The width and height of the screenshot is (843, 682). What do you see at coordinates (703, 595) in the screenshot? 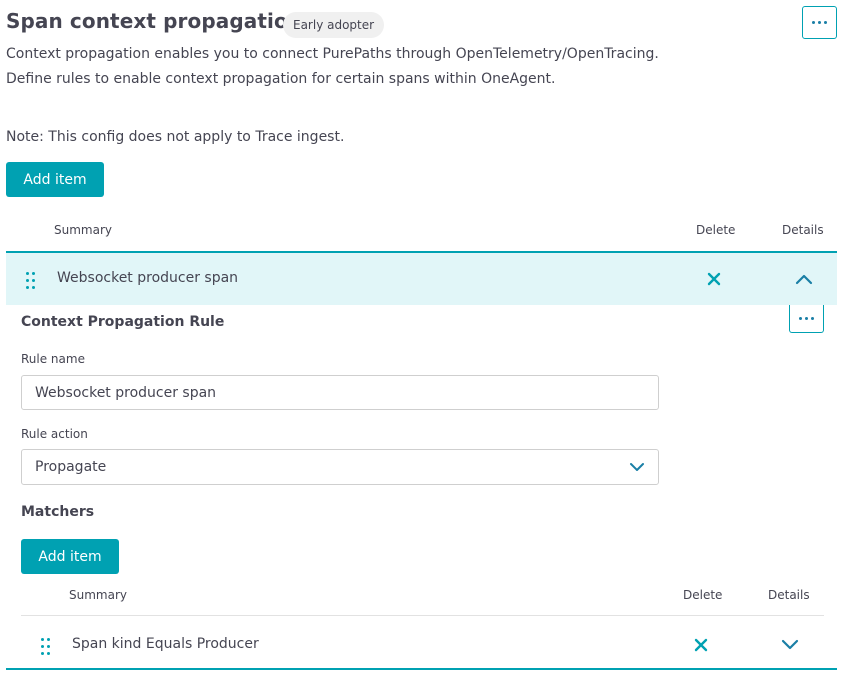
I see `matchers-column-delete: Delete` at bounding box center [703, 595].